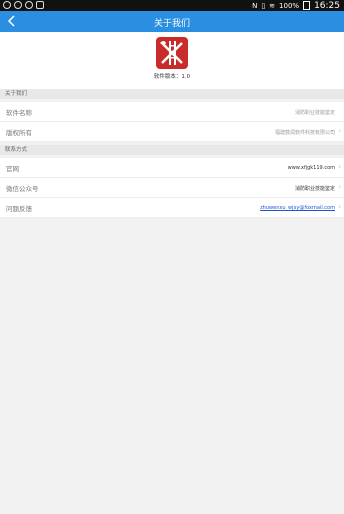 The image size is (344, 514). Describe the element at coordinates (272, 5) in the screenshot. I see `wifi-icon: ≋` at that location.